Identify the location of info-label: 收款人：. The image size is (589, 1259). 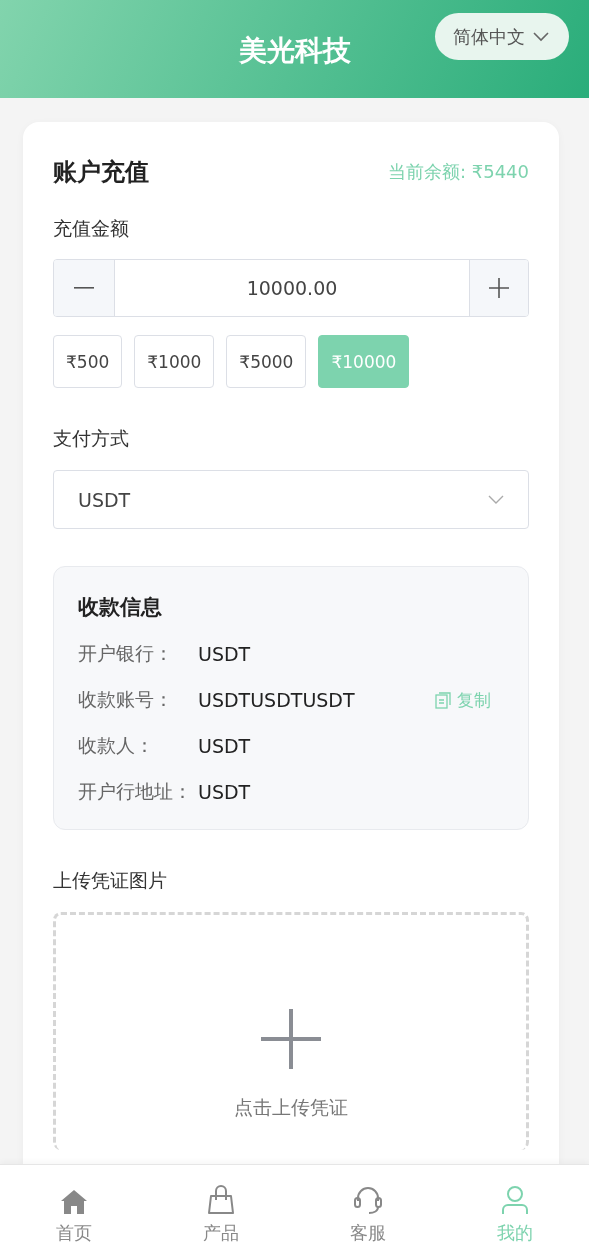
(116, 745).